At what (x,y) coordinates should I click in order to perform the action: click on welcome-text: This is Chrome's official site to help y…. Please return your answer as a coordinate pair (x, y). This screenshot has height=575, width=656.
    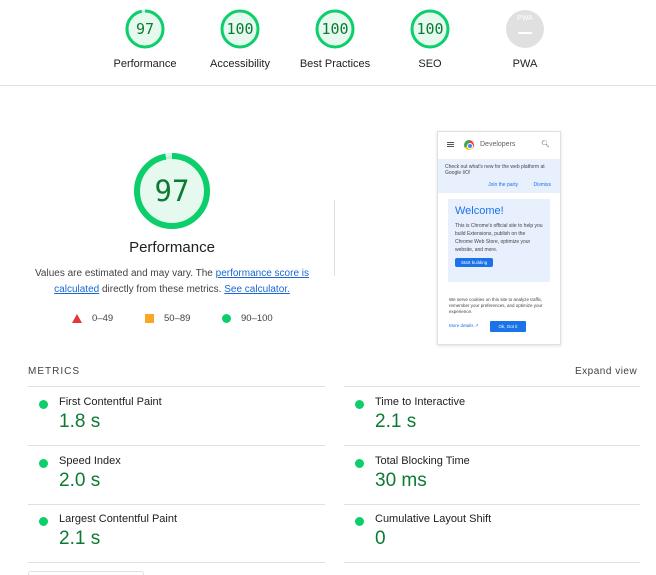
    Looking at the image, I should click on (499, 238).